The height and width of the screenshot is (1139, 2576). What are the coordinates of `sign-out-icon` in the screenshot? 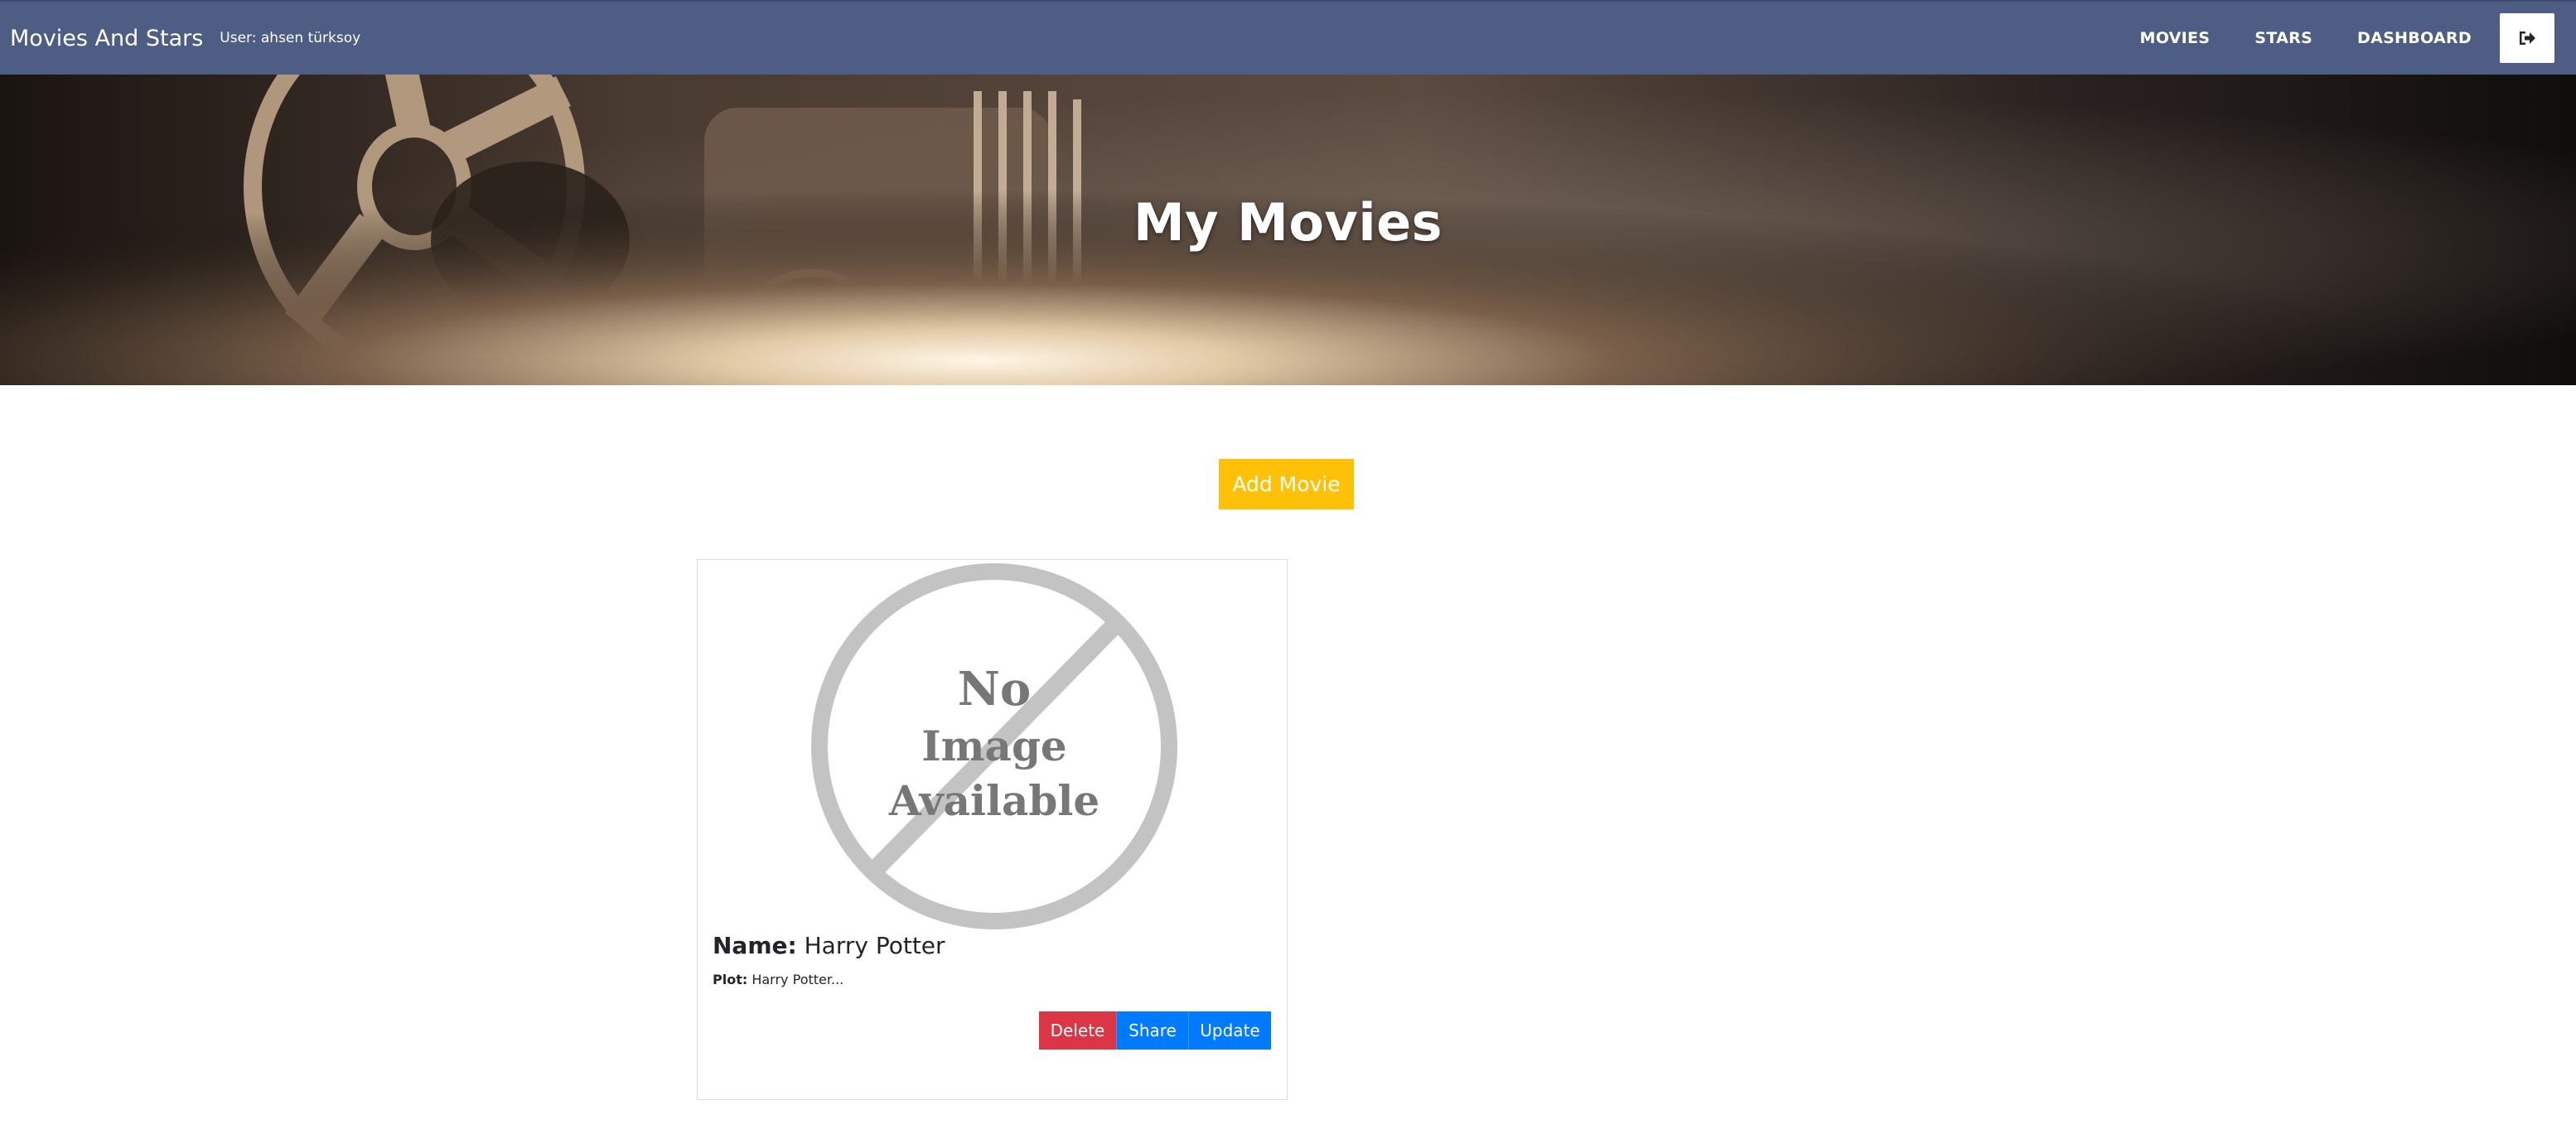 It's located at (2527, 38).